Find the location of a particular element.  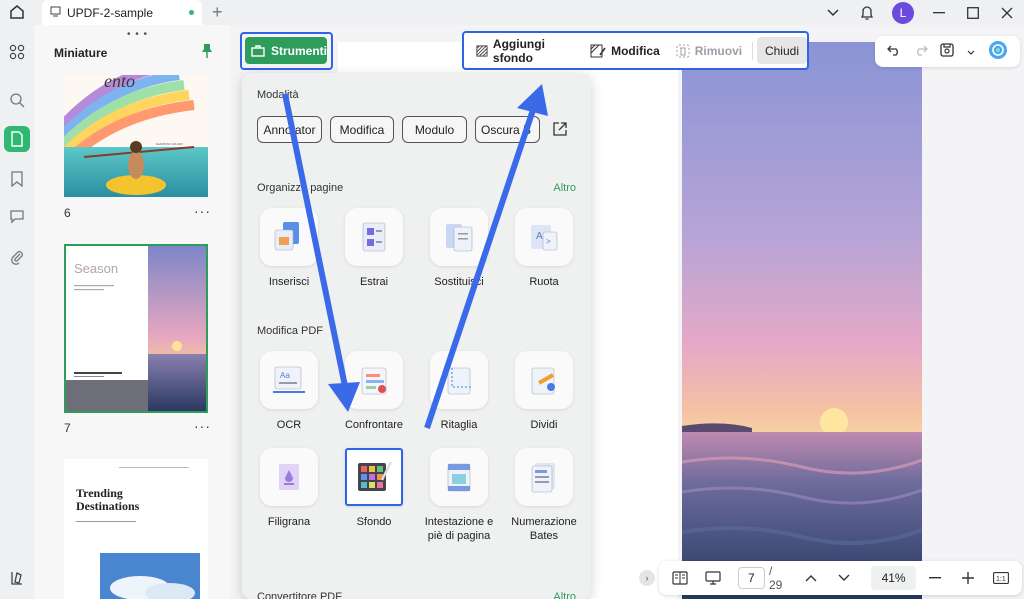

mode-form-button: Modulo is located at coordinates (434, 129).